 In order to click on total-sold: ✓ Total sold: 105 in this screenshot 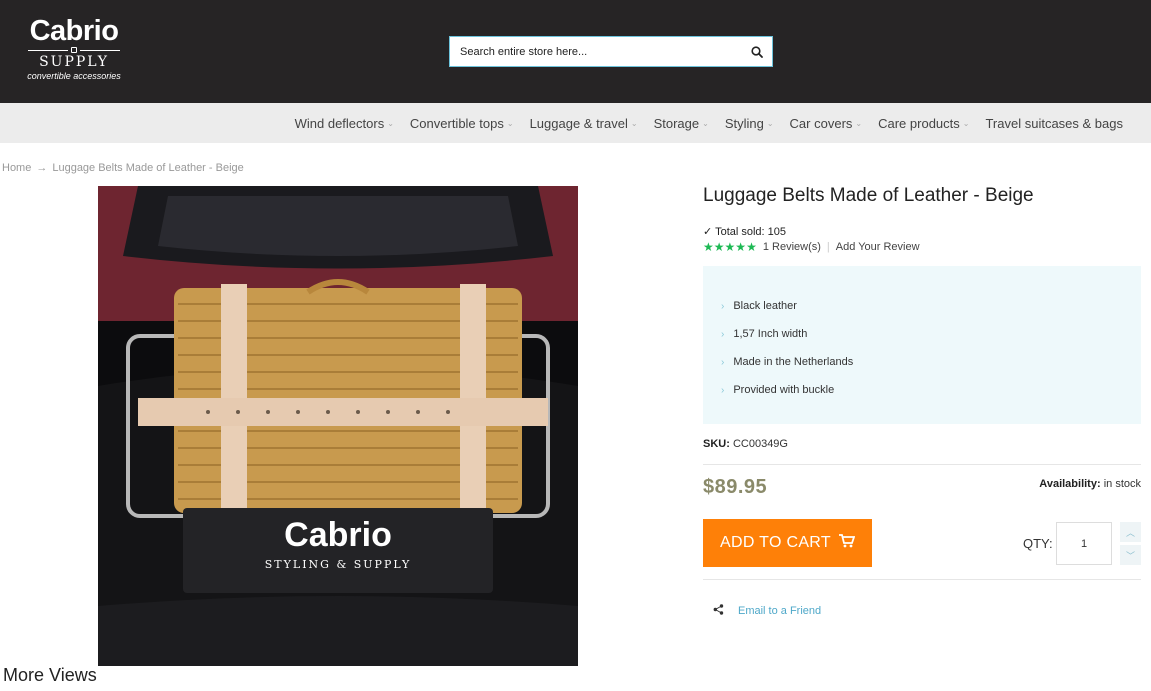, I will do `click(744, 231)`.